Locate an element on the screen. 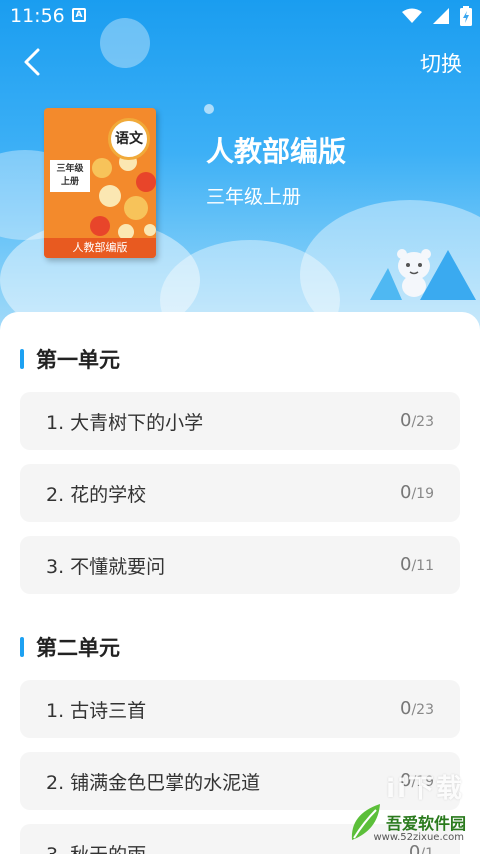  status-time: 11:56 is located at coordinates (37, 16).